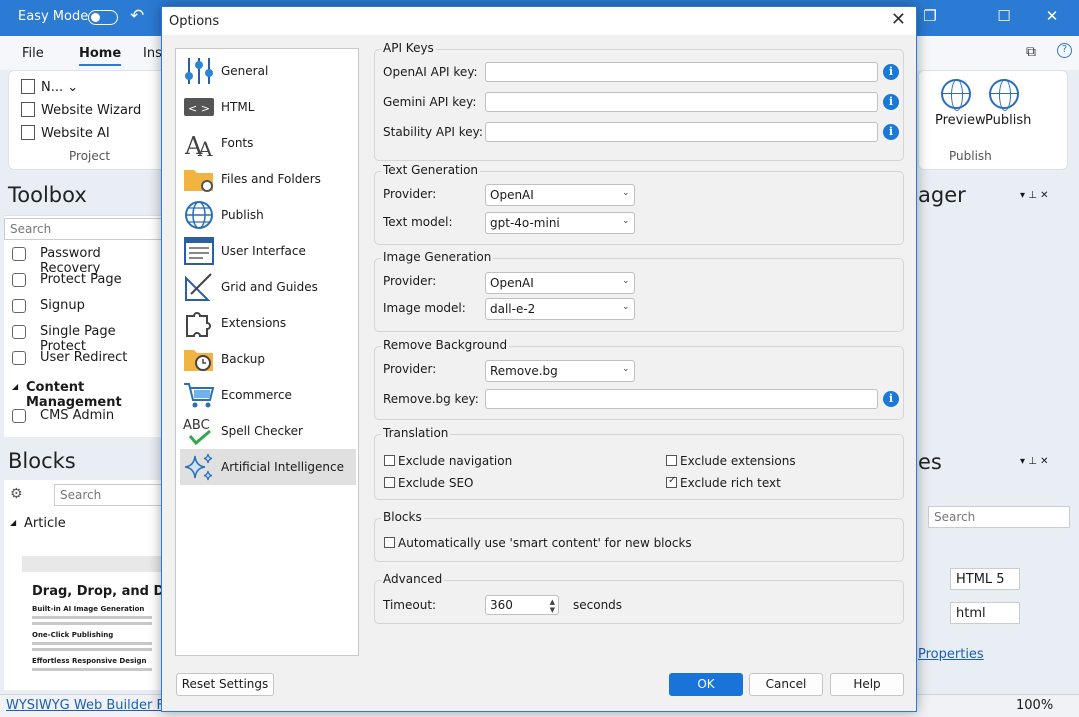  I want to click on cancel-button: Cancel, so click(786, 684).